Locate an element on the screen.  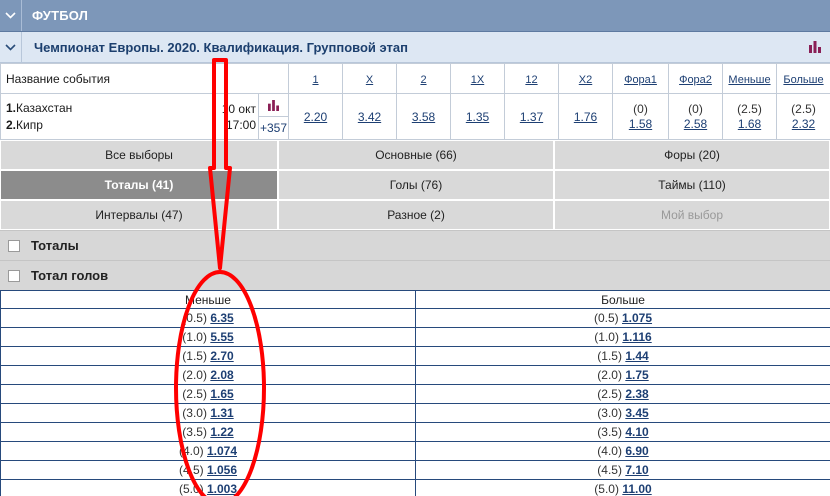
odd-fora2: (0) 2.58 is located at coordinates (695, 116).